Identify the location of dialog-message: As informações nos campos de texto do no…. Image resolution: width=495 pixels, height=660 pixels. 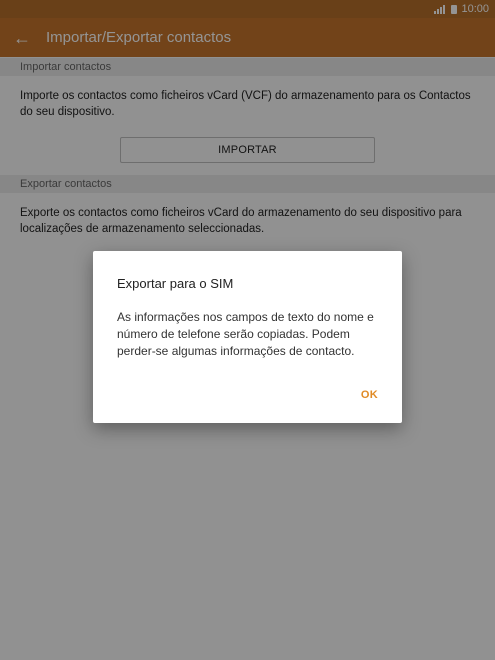
(245, 334).